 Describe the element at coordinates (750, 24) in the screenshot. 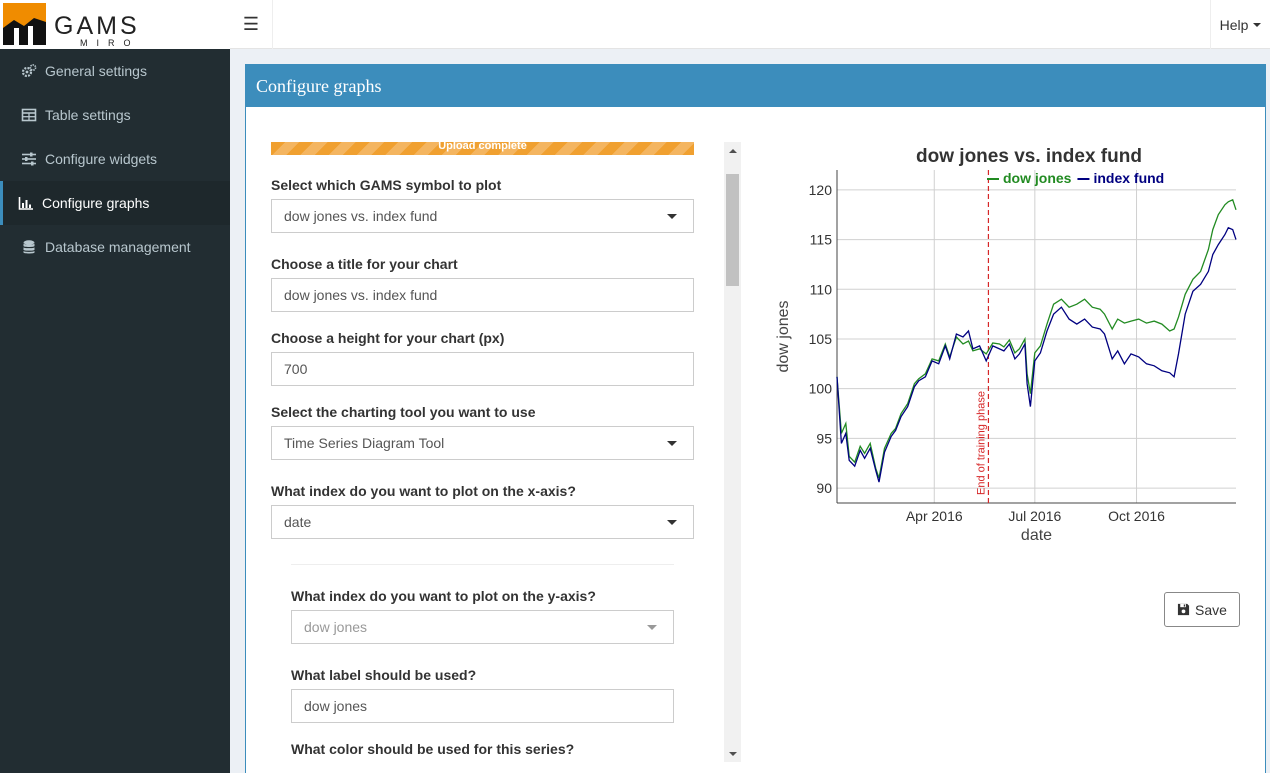

I see `top-navbar: ☰ Help` at that location.